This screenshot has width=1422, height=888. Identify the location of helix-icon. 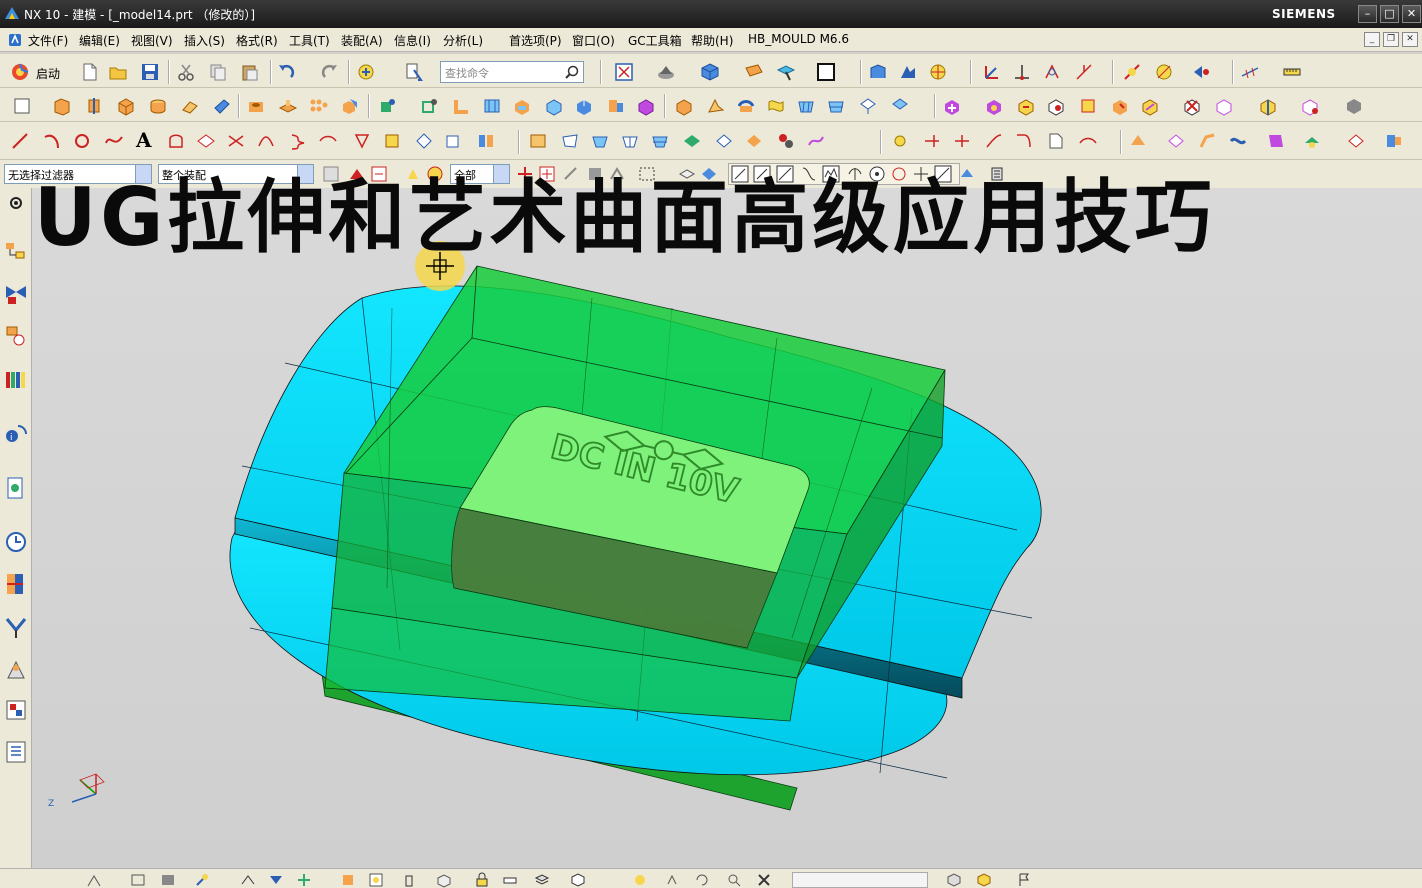
(298, 141).